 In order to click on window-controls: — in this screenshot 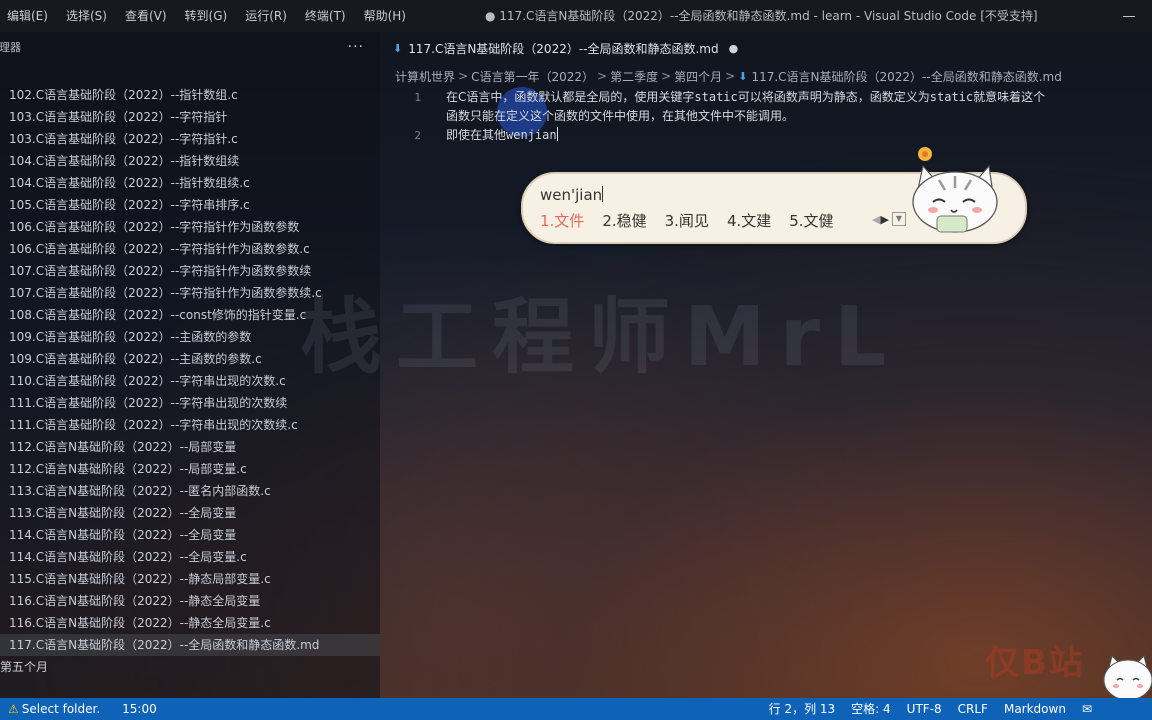, I will do `click(1129, 16)`.